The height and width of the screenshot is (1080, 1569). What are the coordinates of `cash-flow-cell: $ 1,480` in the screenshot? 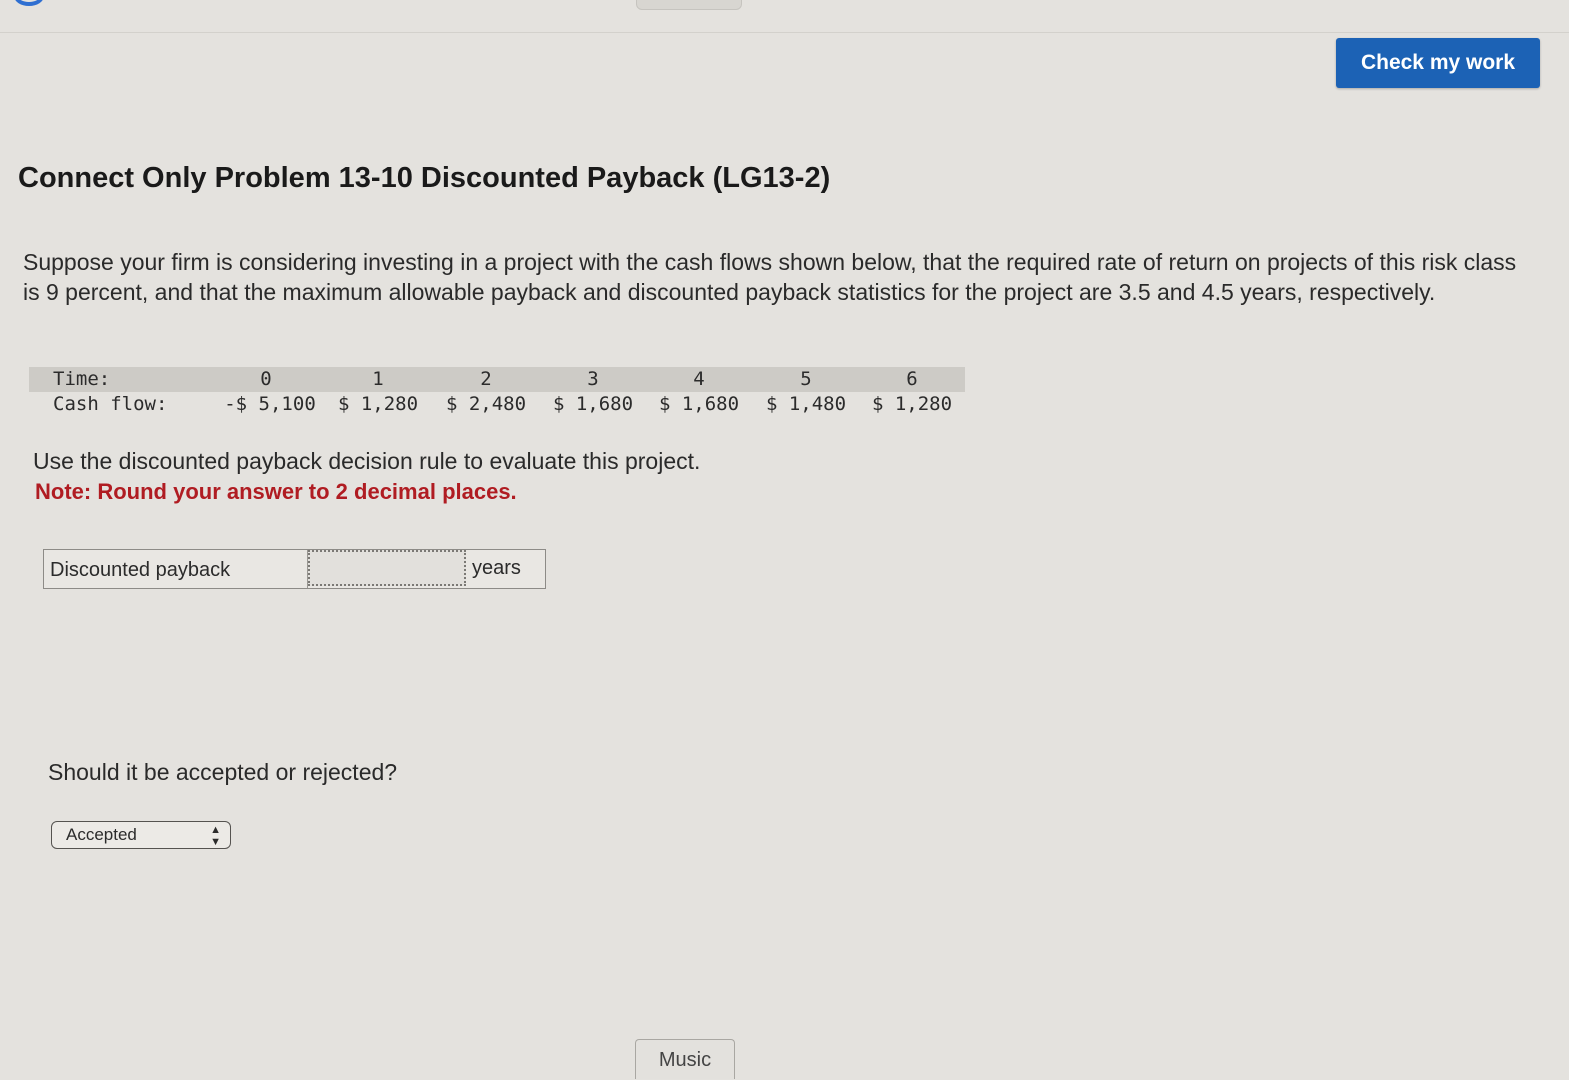 It's located at (806, 404).